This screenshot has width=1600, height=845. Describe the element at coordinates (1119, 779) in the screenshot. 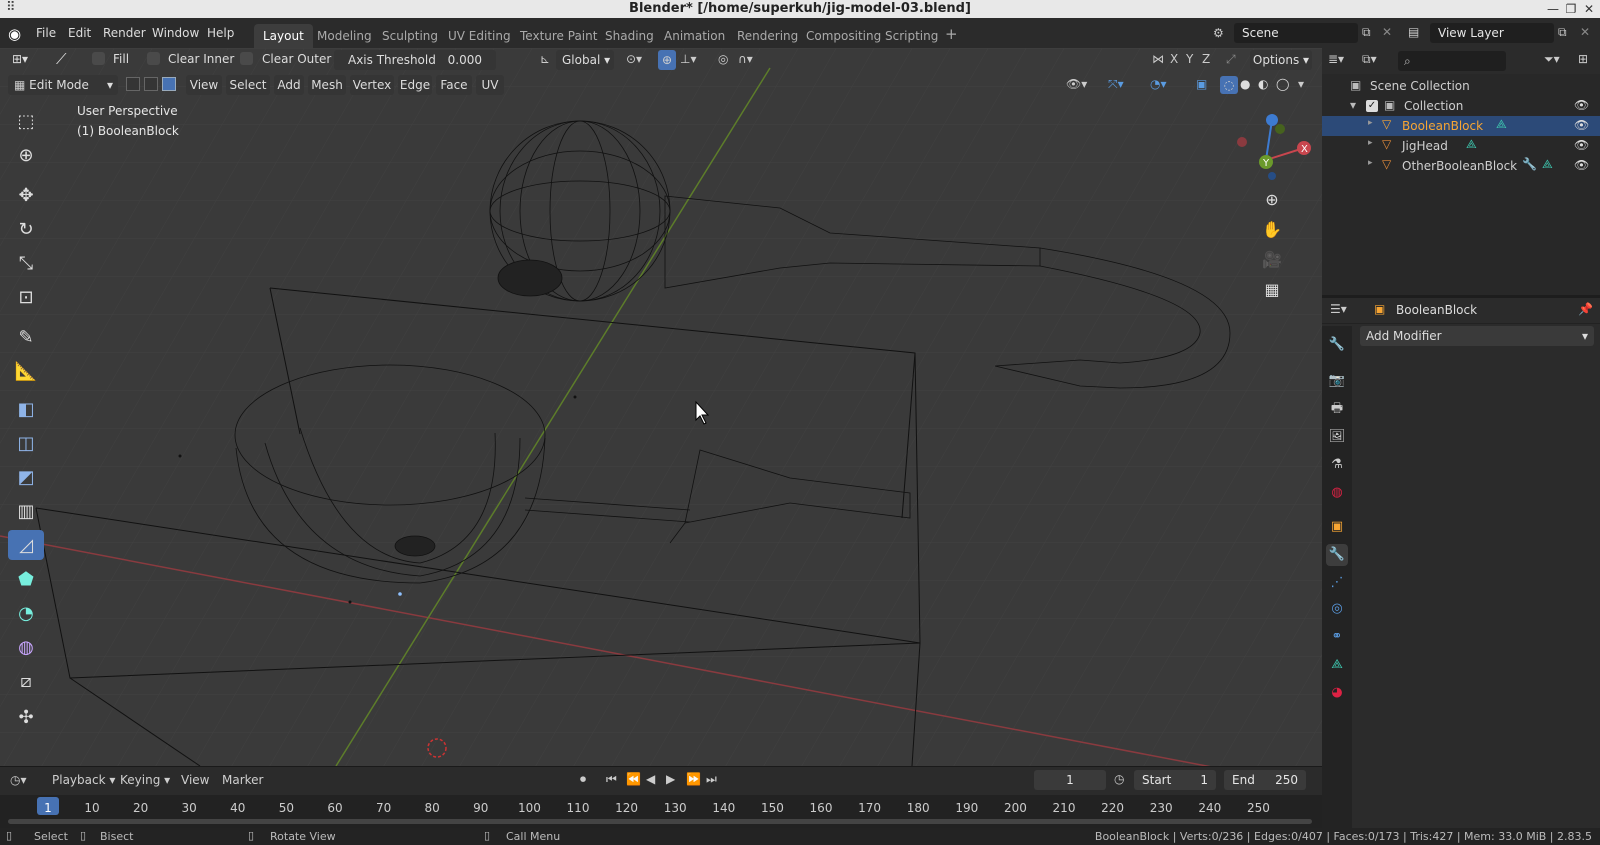

I see `preview-range-icon: ◷` at that location.